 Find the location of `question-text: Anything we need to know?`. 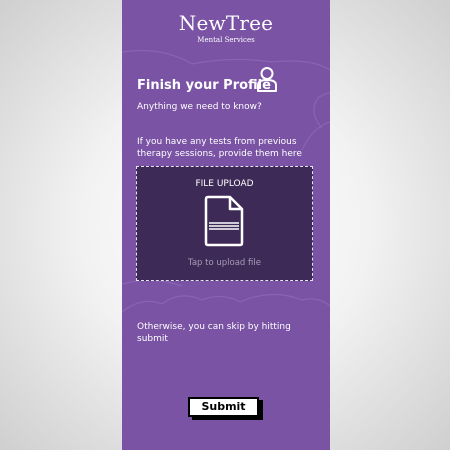

question-text: Anything we need to know? is located at coordinates (199, 107).